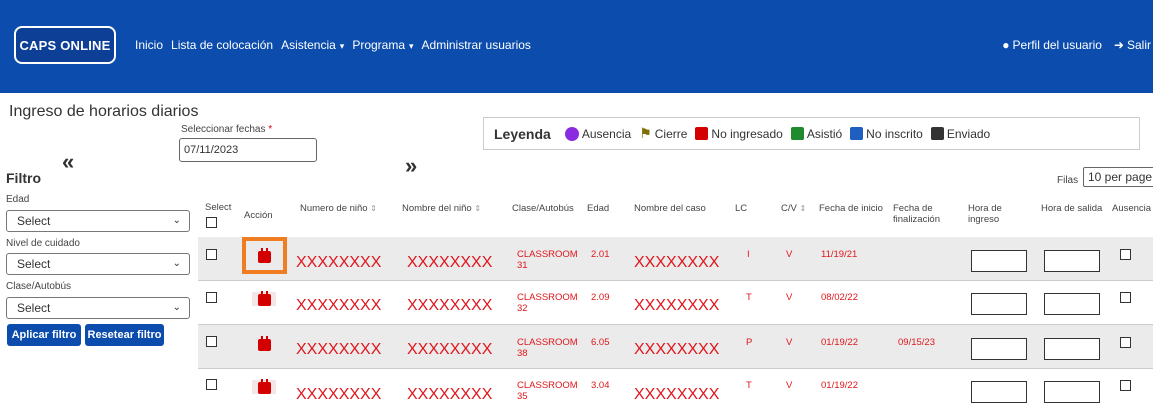  I want to click on header-action: Acción, so click(258, 215).